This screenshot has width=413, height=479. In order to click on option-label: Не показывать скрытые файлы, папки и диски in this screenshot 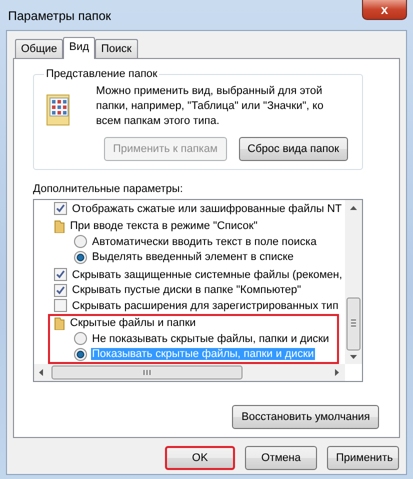, I will do `click(210, 338)`.